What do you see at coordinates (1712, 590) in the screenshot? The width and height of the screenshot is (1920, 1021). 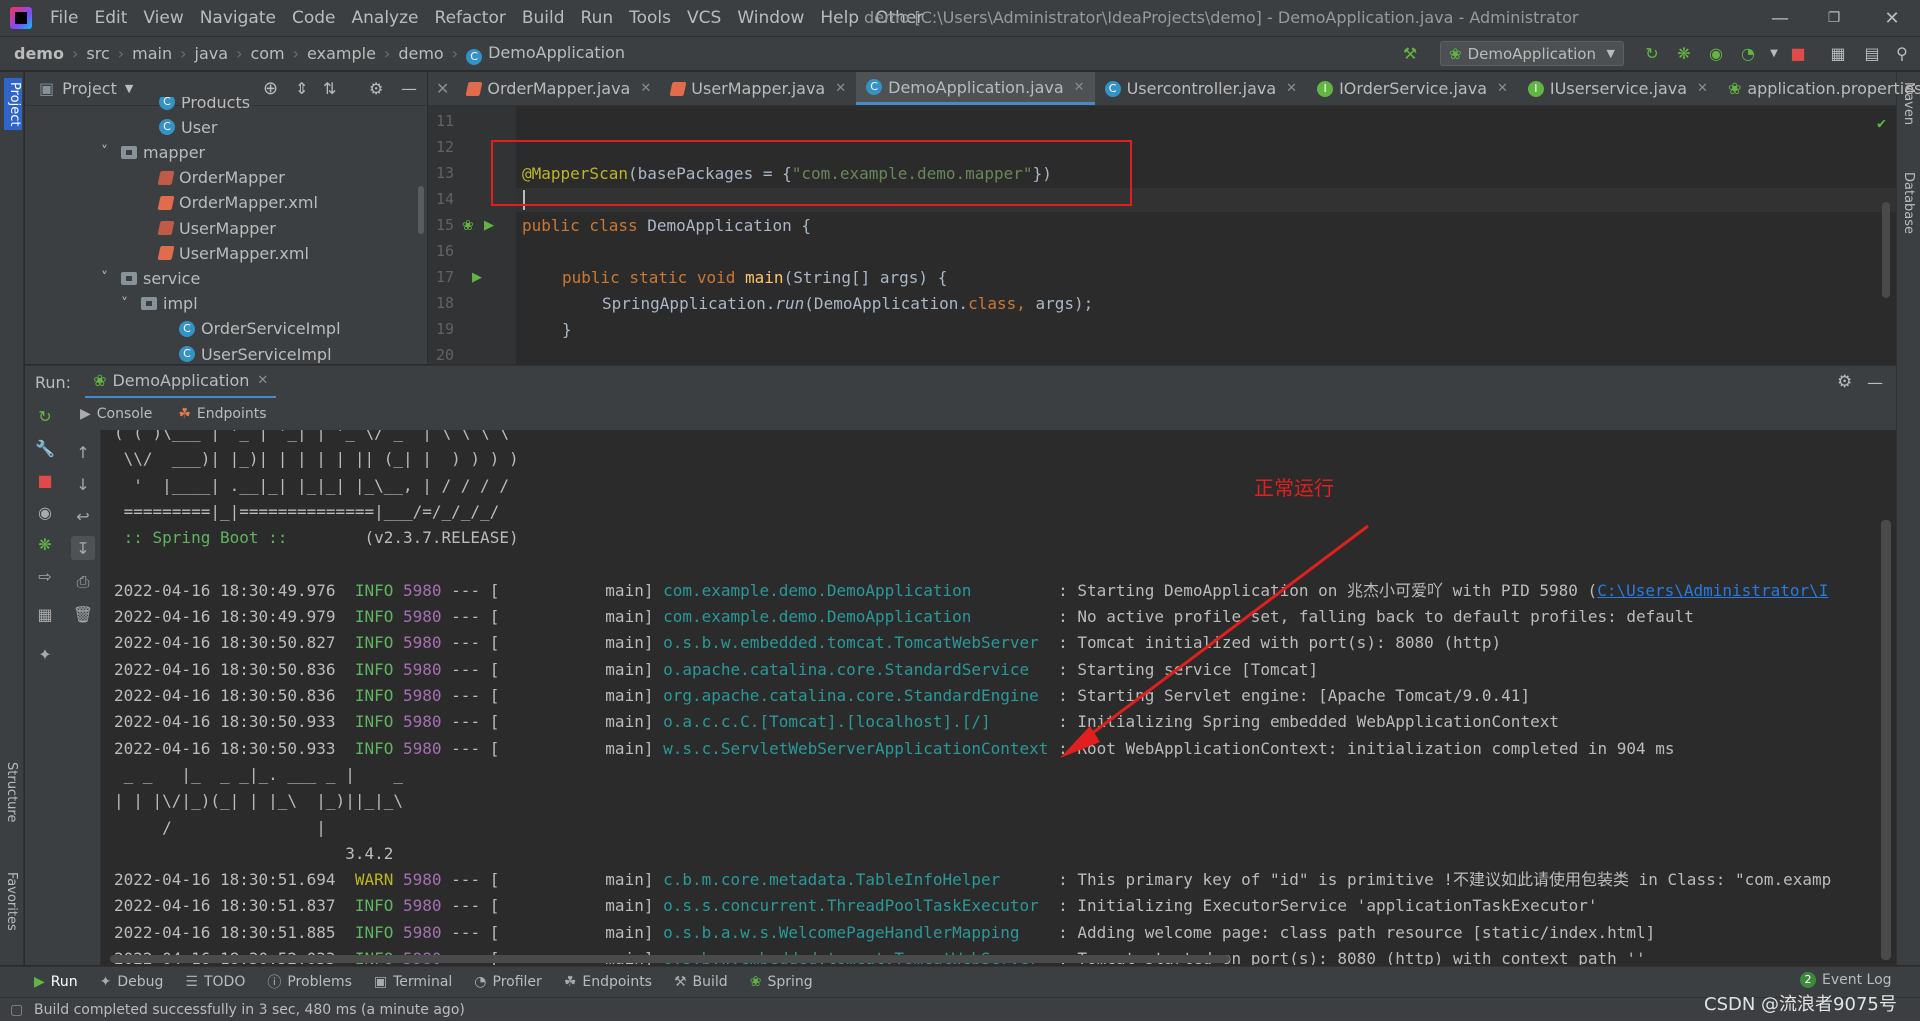 I see `log-file-link: C:\Users\Administrator\I` at bounding box center [1712, 590].